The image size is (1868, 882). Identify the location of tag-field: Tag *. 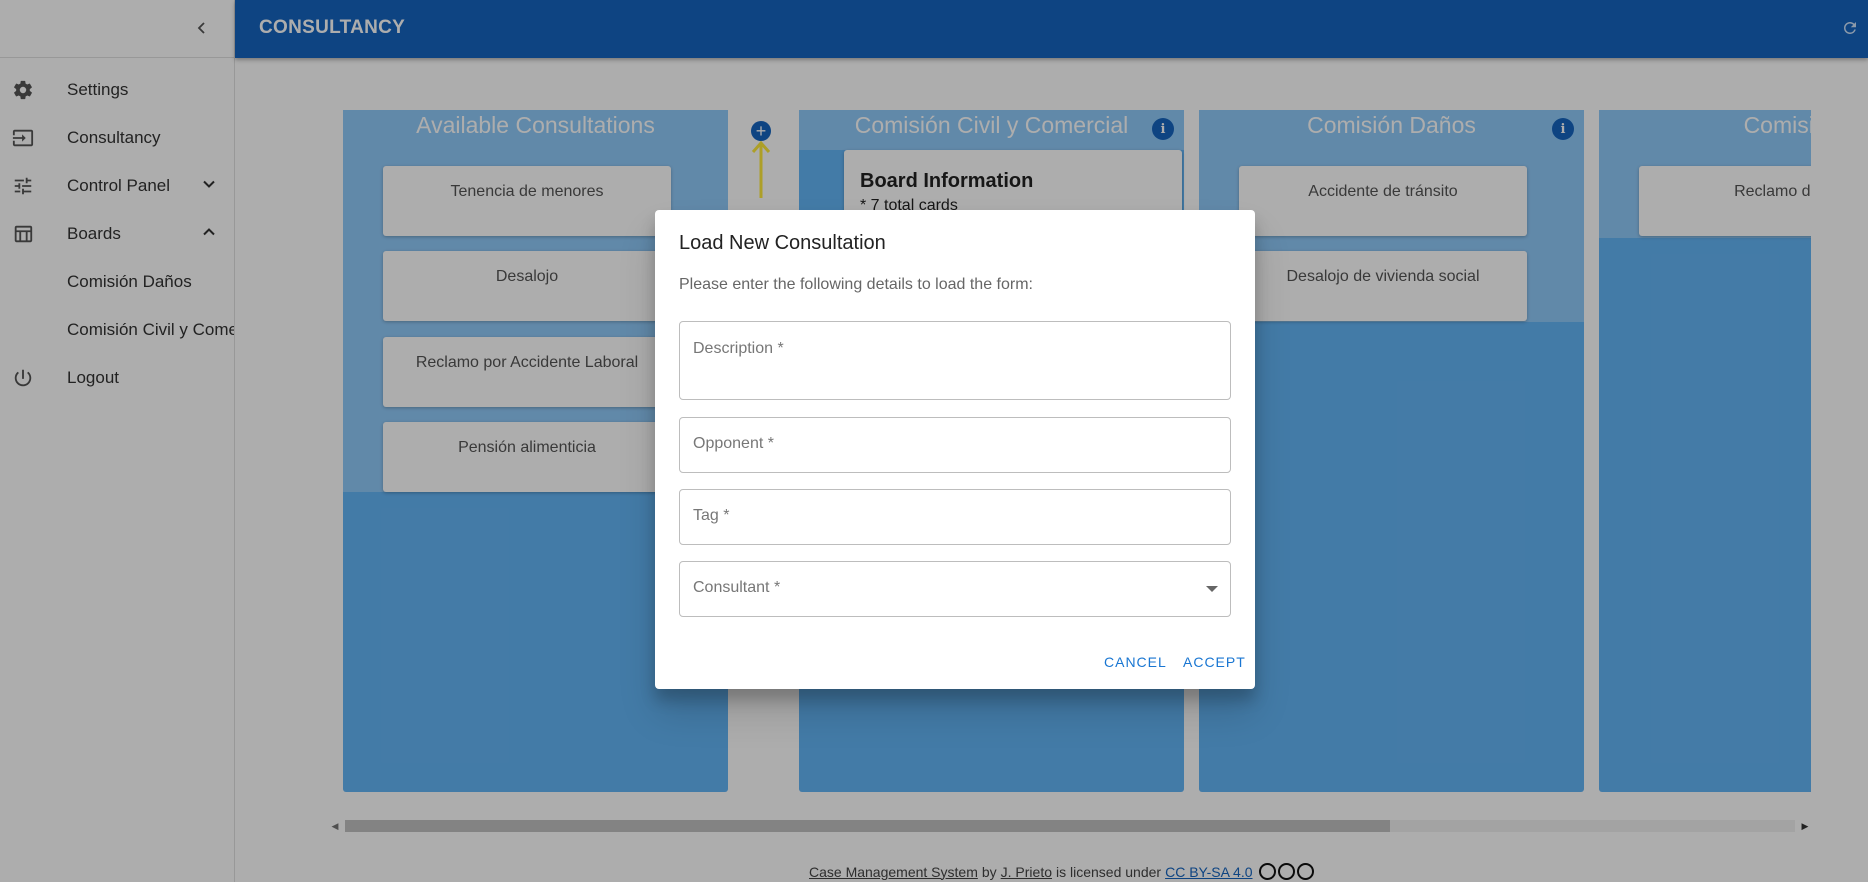
(955, 517).